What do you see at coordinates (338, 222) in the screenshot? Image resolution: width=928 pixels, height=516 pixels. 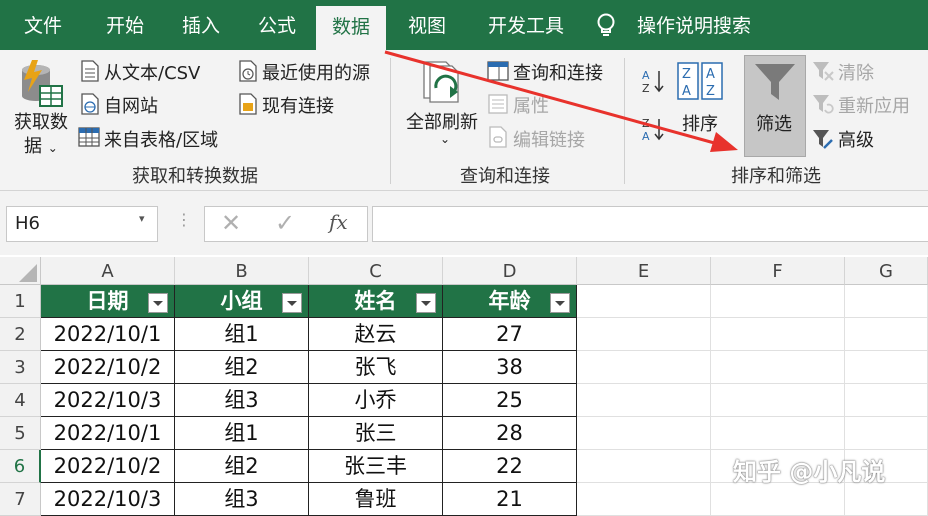 I see `insert-function-icon: fx` at bounding box center [338, 222].